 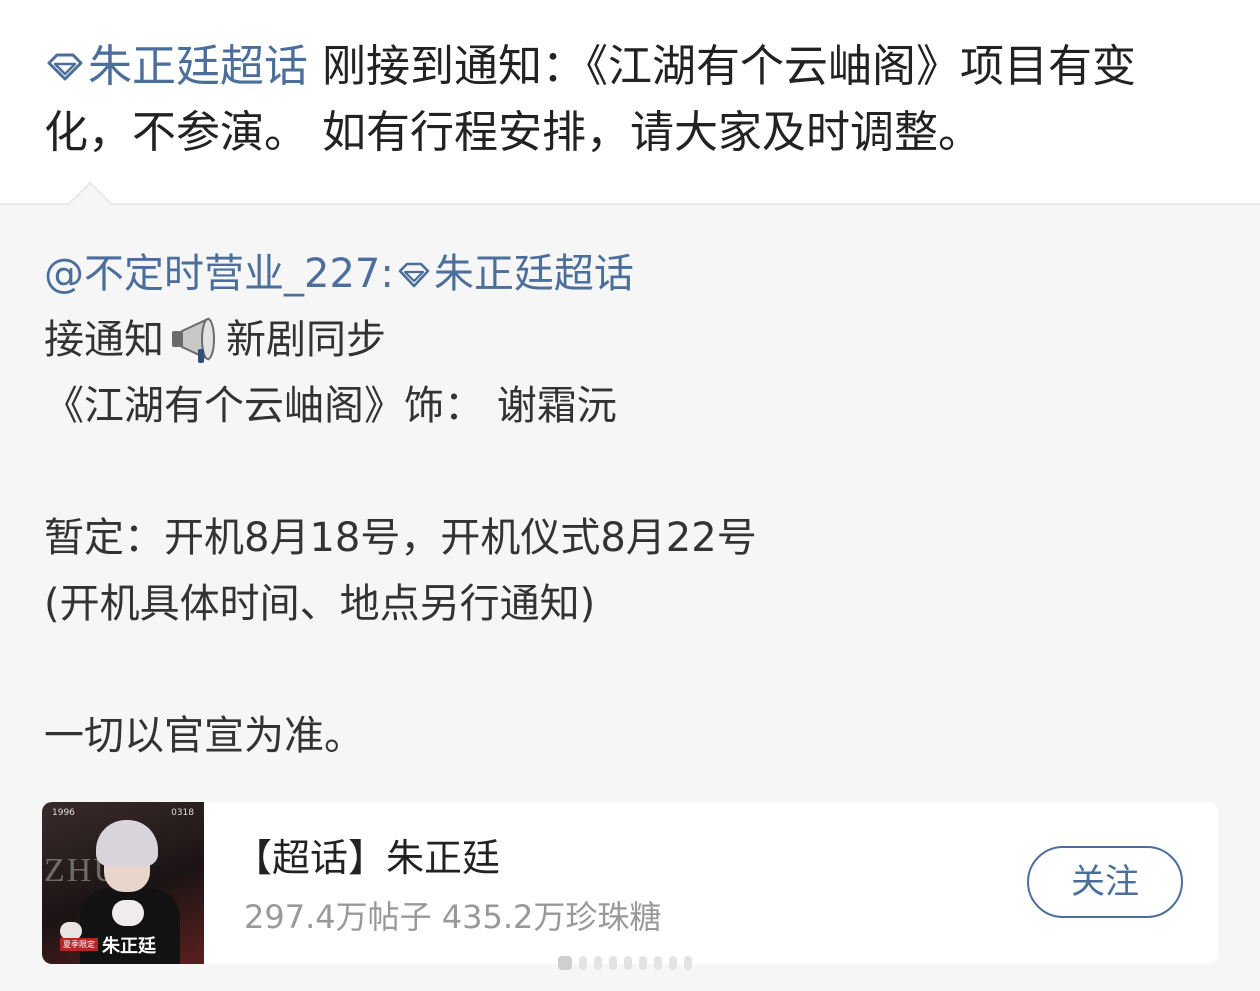 I want to click on topic-link: 朱正廷超话, so click(x=176, y=66).